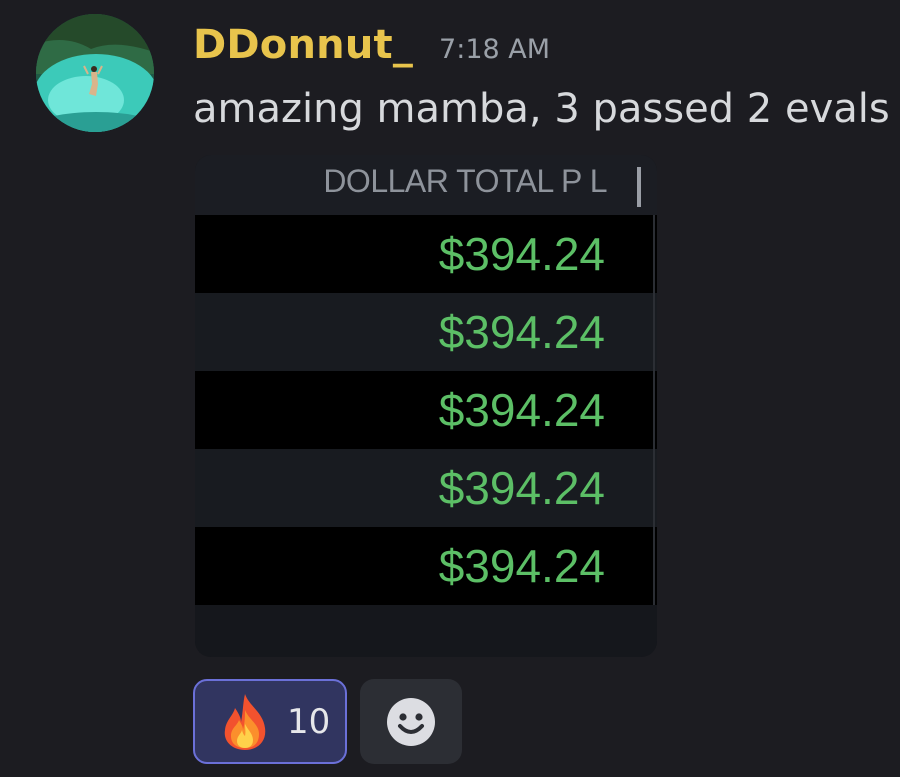 The width and height of the screenshot is (900, 777). What do you see at coordinates (303, 45) in the screenshot?
I see `username: DDonnut_` at bounding box center [303, 45].